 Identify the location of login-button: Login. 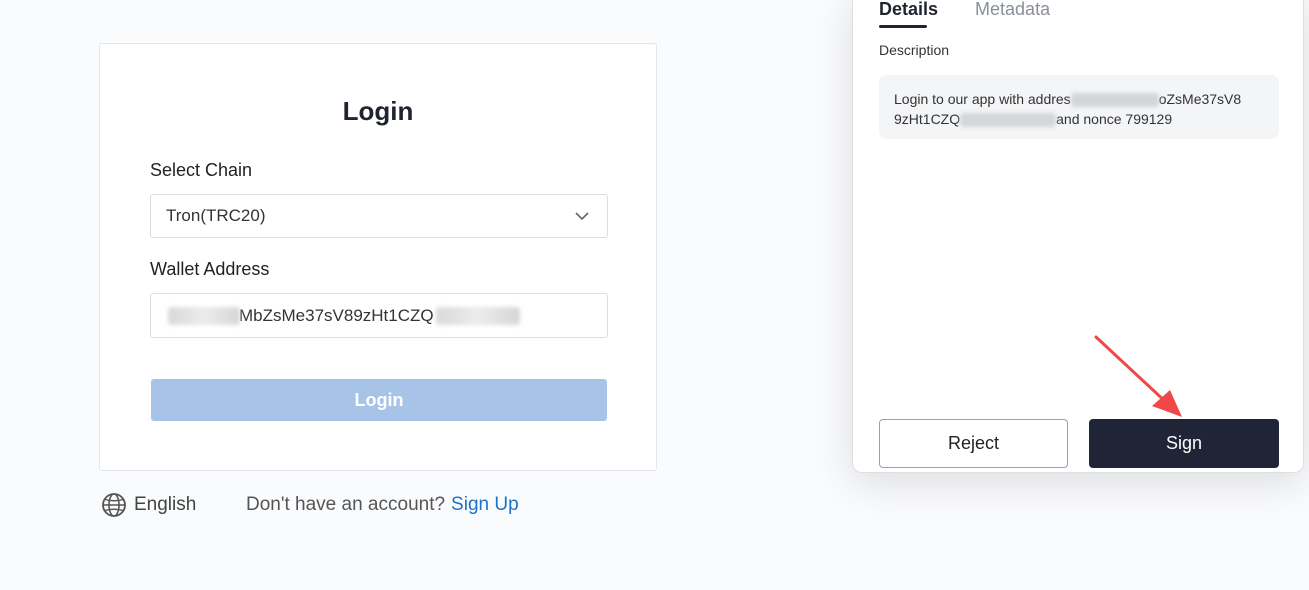
(379, 400).